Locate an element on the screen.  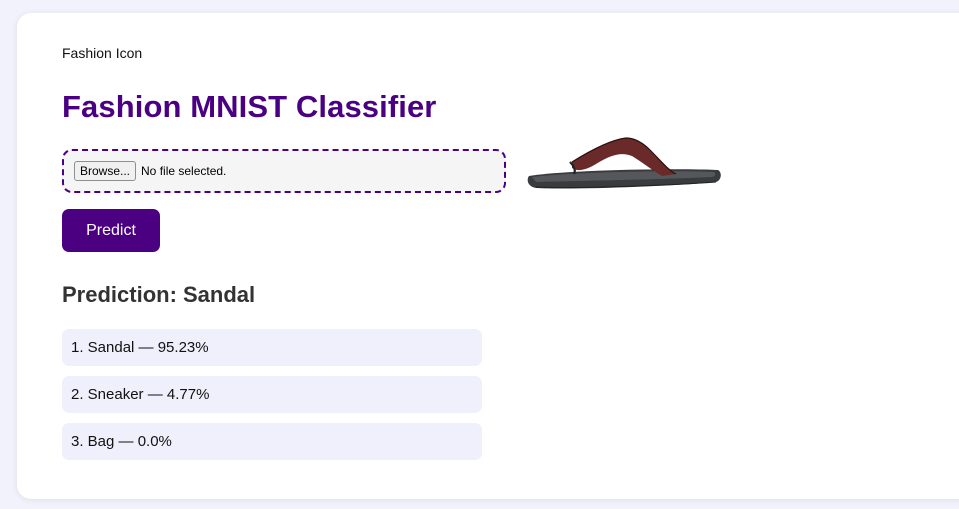
prediction-heading: Prediction: Sandal is located at coordinates (159, 294).